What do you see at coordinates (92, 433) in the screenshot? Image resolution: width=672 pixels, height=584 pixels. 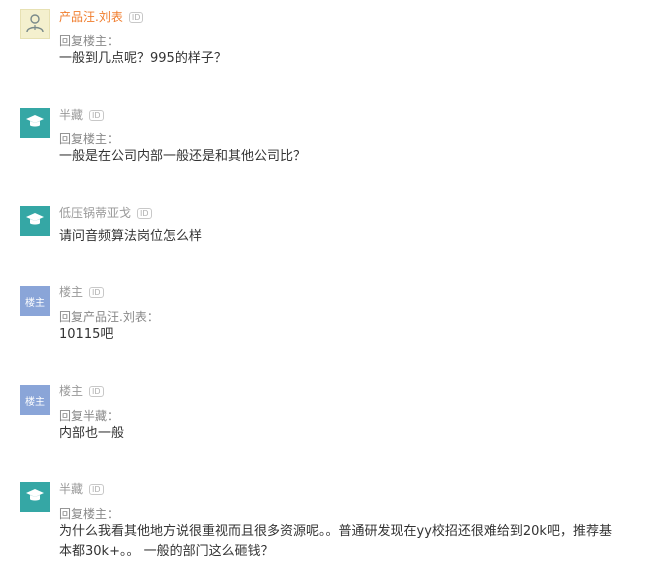 I see `comment-body: 内部也一般` at bounding box center [92, 433].